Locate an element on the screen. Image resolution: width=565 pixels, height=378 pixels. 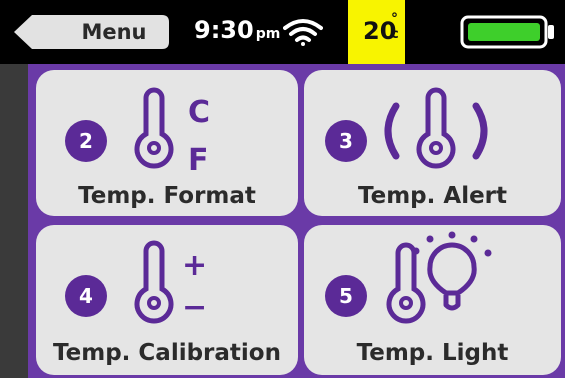
thermometer-plus-minus-icon: + − is located at coordinates (170, 282).